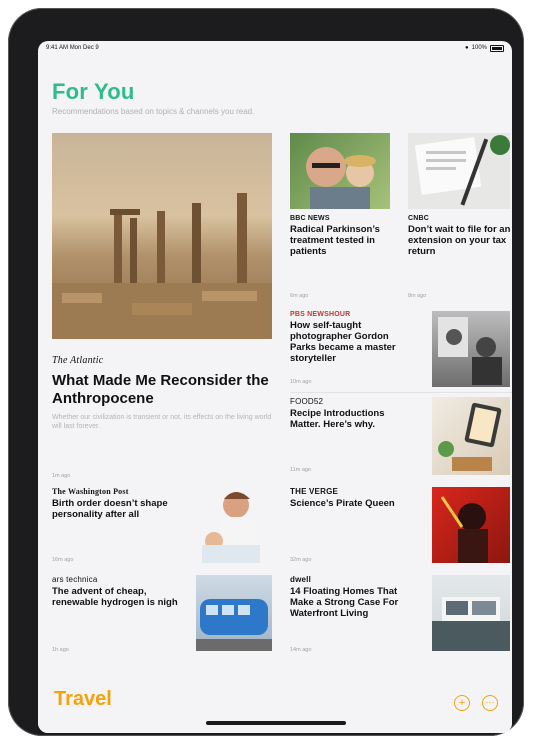 Image resolution: width=533 pixels, height=740 pixels. What do you see at coordinates (314, 491) in the screenshot?
I see `article-source: THE VERGE` at bounding box center [314, 491].